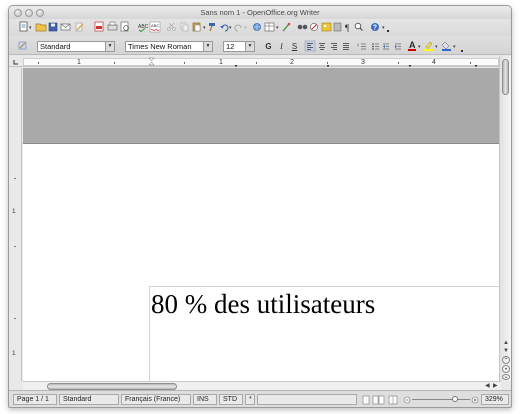 The height and width of the screenshot is (414, 520). I want to click on table-dropdown-icon: ▾, so click(277, 28).